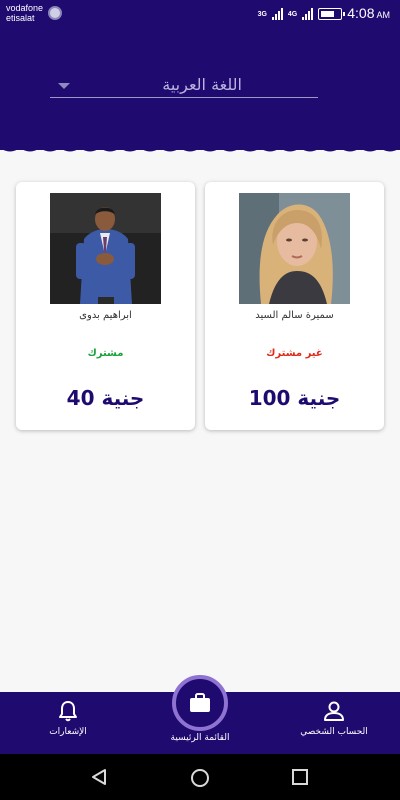  Describe the element at coordinates (105, 353) in the screenshot. I see `subscription-status: مشترك` at that location.